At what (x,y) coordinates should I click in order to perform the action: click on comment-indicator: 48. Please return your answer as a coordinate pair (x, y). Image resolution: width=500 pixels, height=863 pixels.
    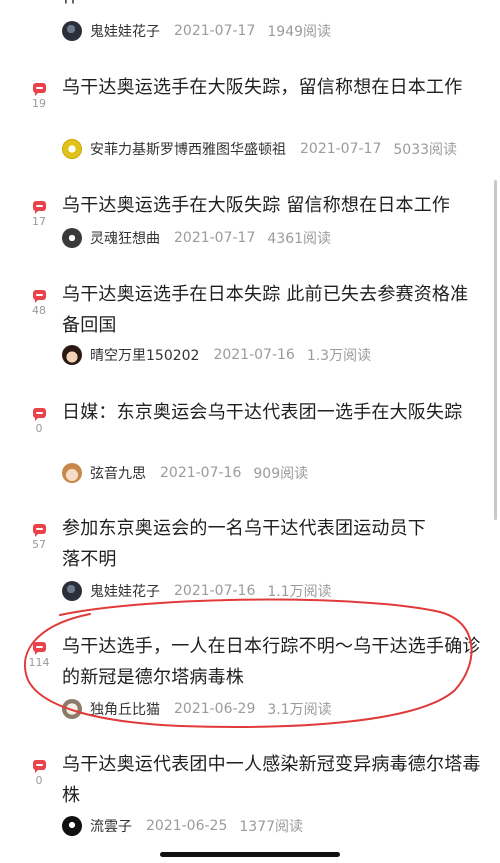
    Looking at the image, I should click on (39, 303).